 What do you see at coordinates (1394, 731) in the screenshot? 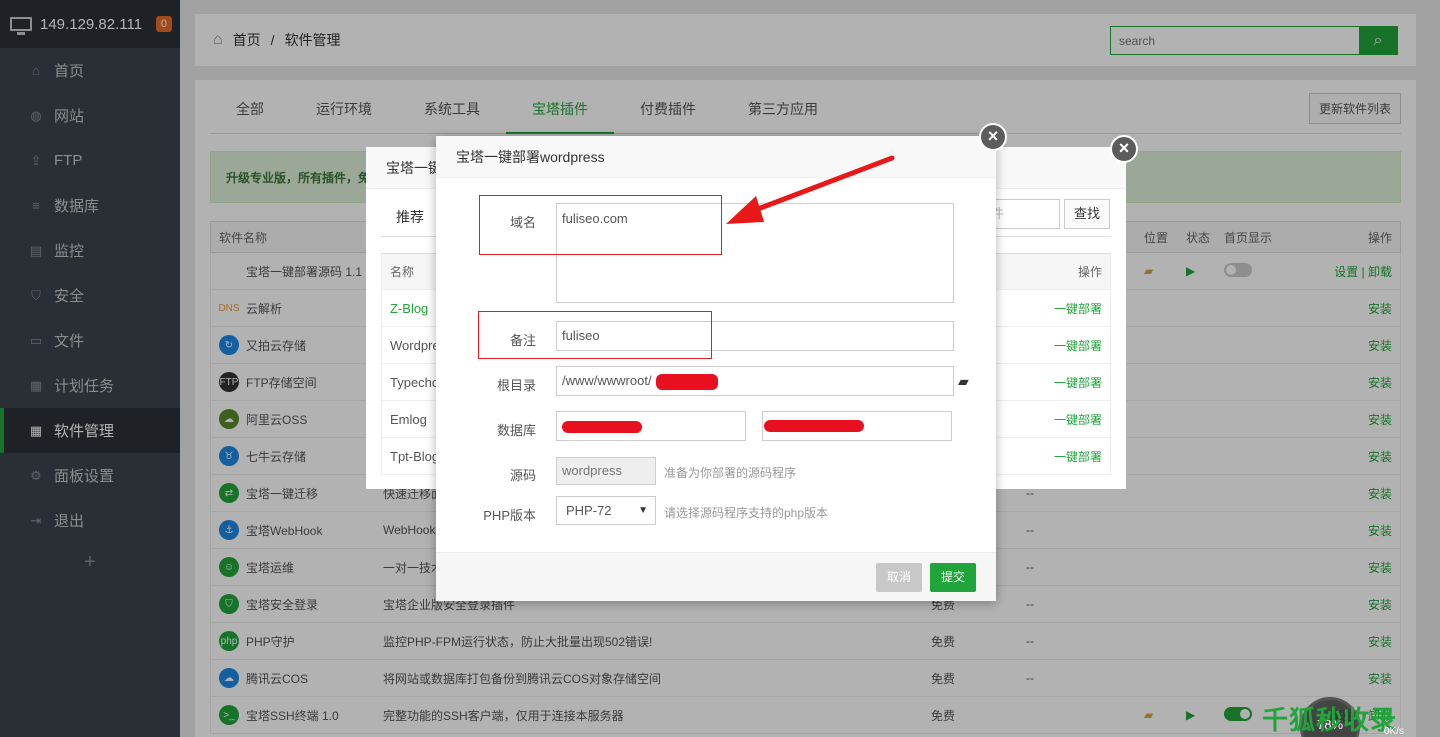
I see `network-speed: 0K/s` at bounding box center [1394, 731].